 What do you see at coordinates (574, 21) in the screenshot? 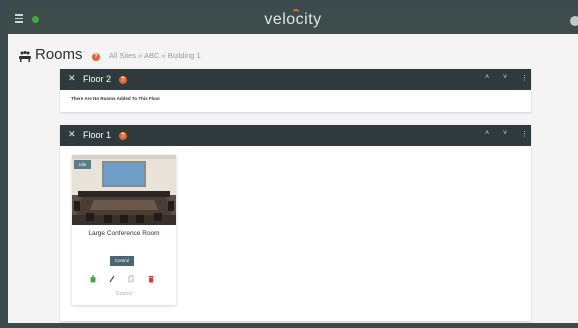
I see `user-icon` at bounding box center [574, 21].